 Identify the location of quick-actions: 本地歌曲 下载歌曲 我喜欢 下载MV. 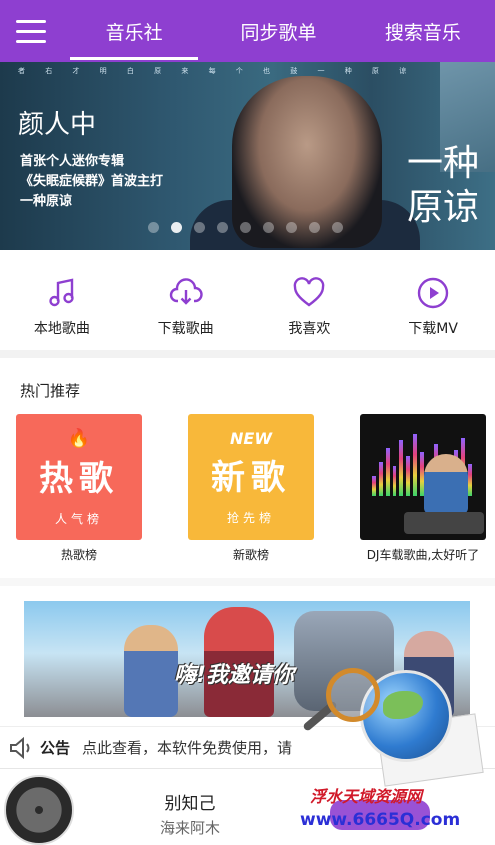
(247, 304).